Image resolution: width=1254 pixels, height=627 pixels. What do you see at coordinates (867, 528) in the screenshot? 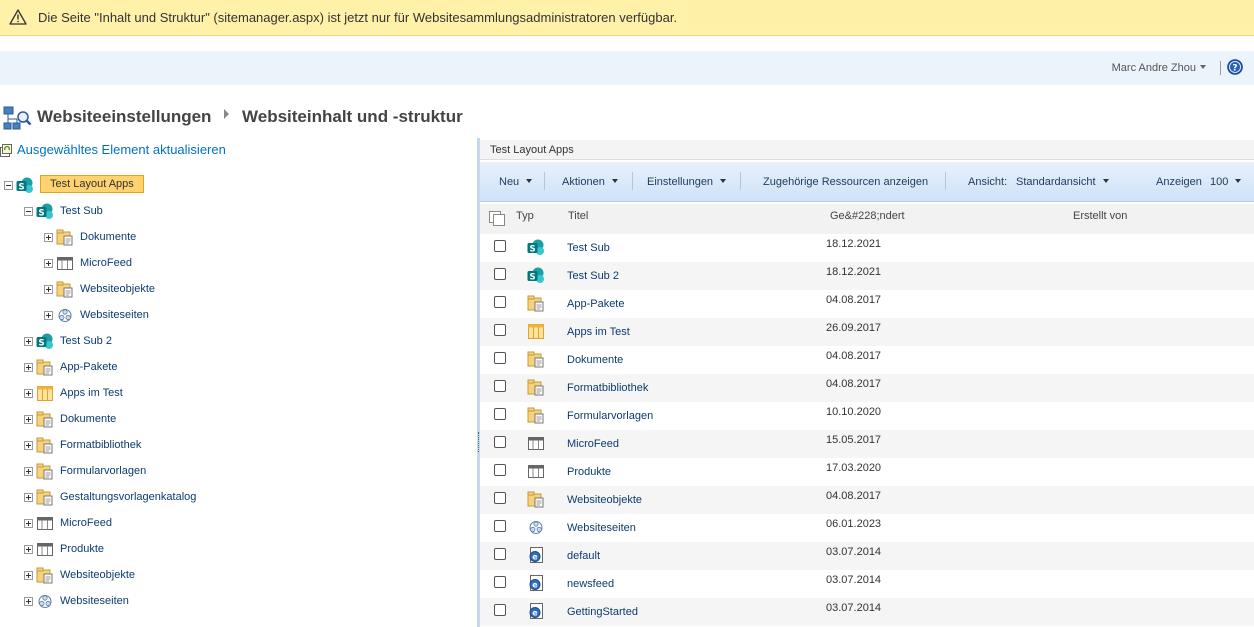
I see `table-row: Websiteseiten 06.01.2023` at bounding box center [867, 528].